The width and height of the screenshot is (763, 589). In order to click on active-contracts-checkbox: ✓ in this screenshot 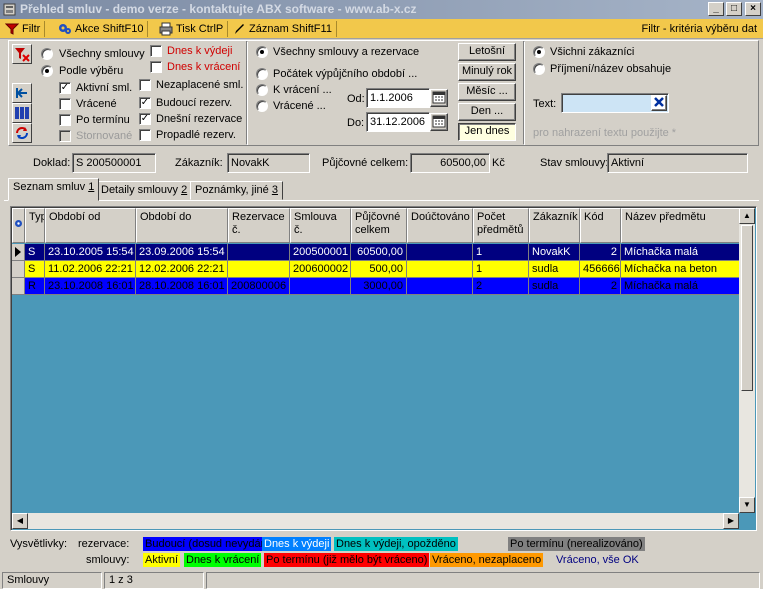, I will do `click(65, 88)`.